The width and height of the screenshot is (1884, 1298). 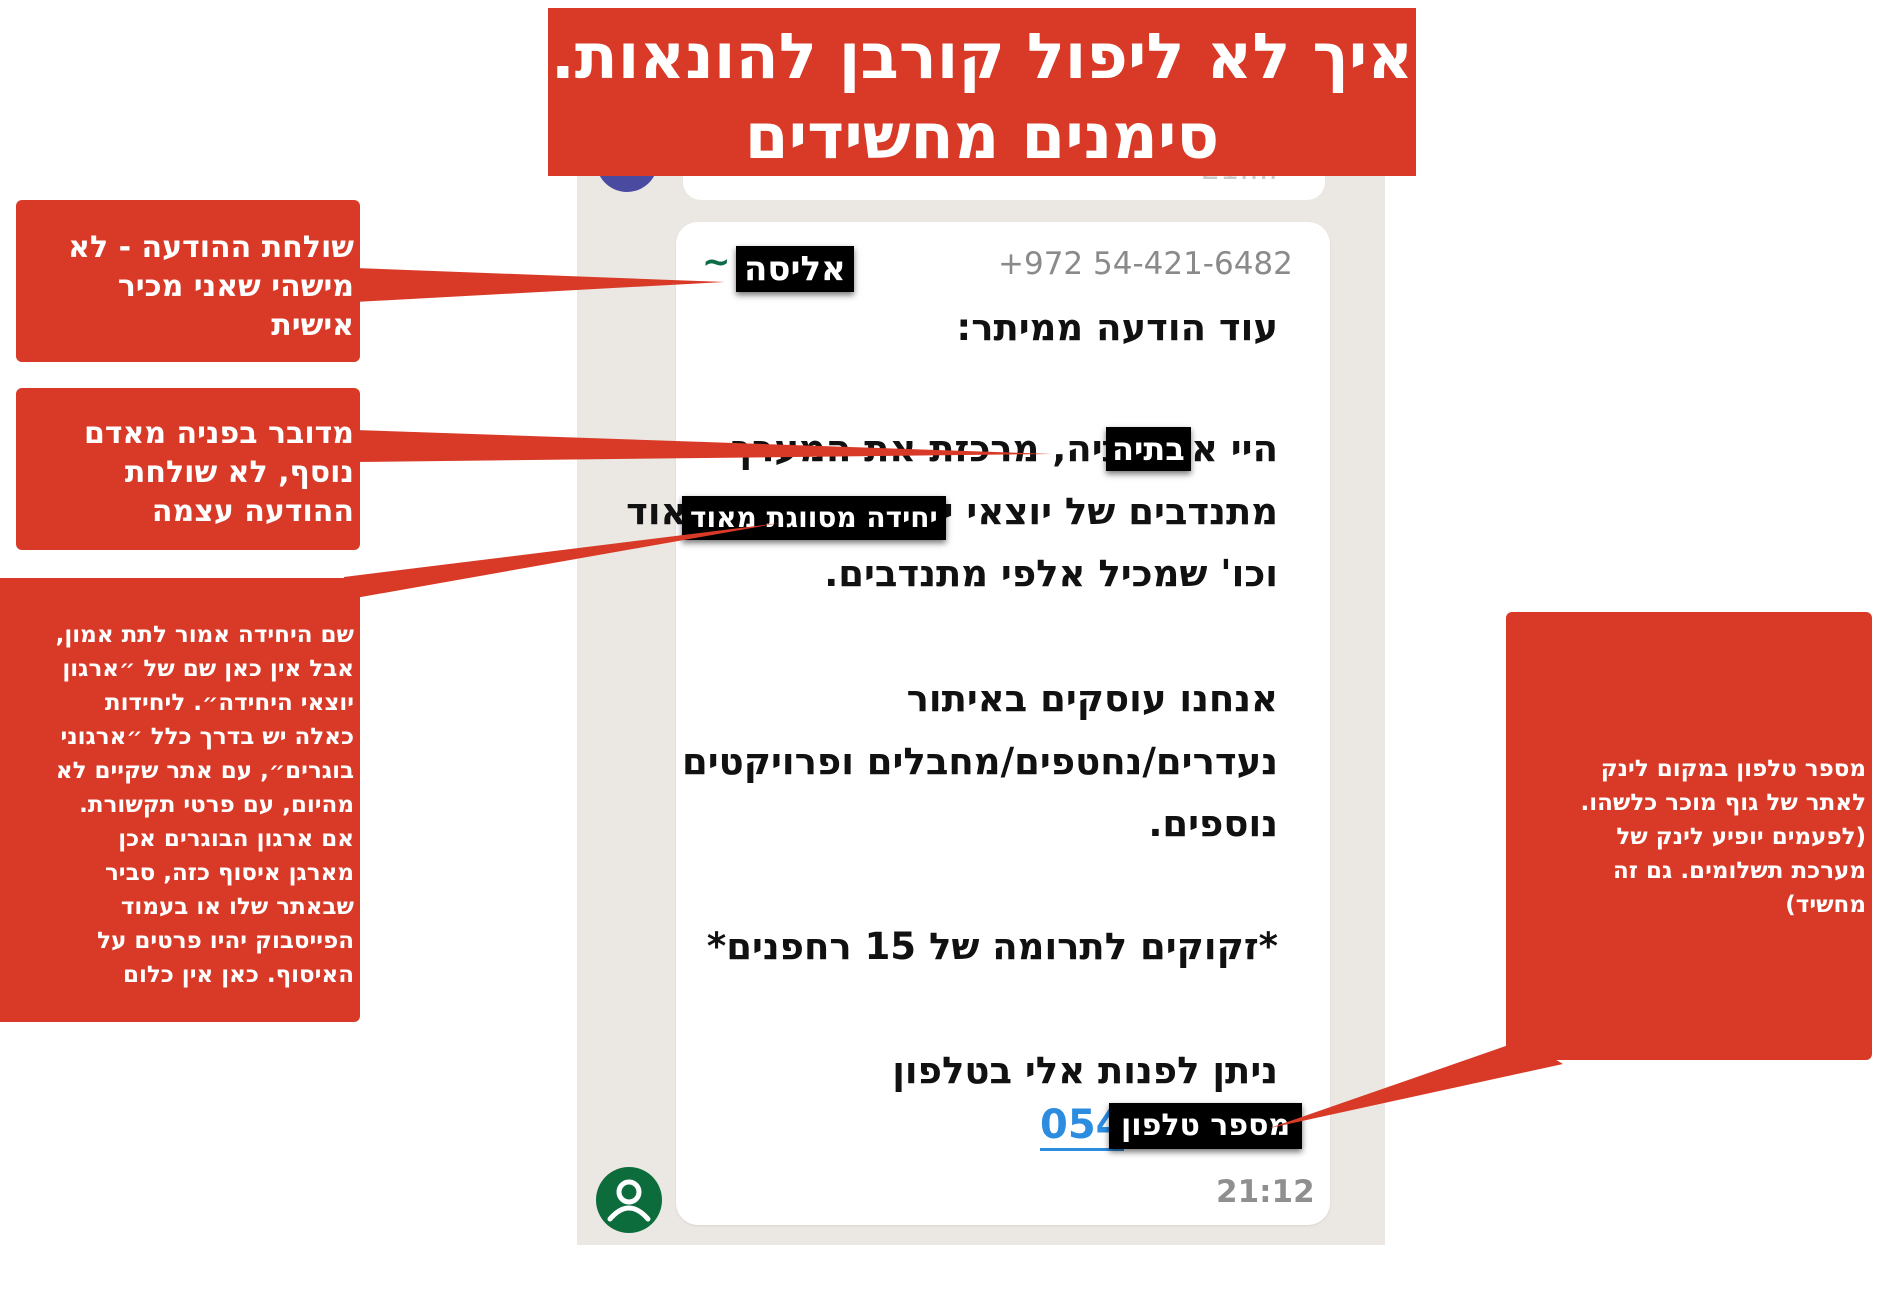 I want to click on note-sender-line: מישהי שאני מכיר, so click(x=235, y=286).